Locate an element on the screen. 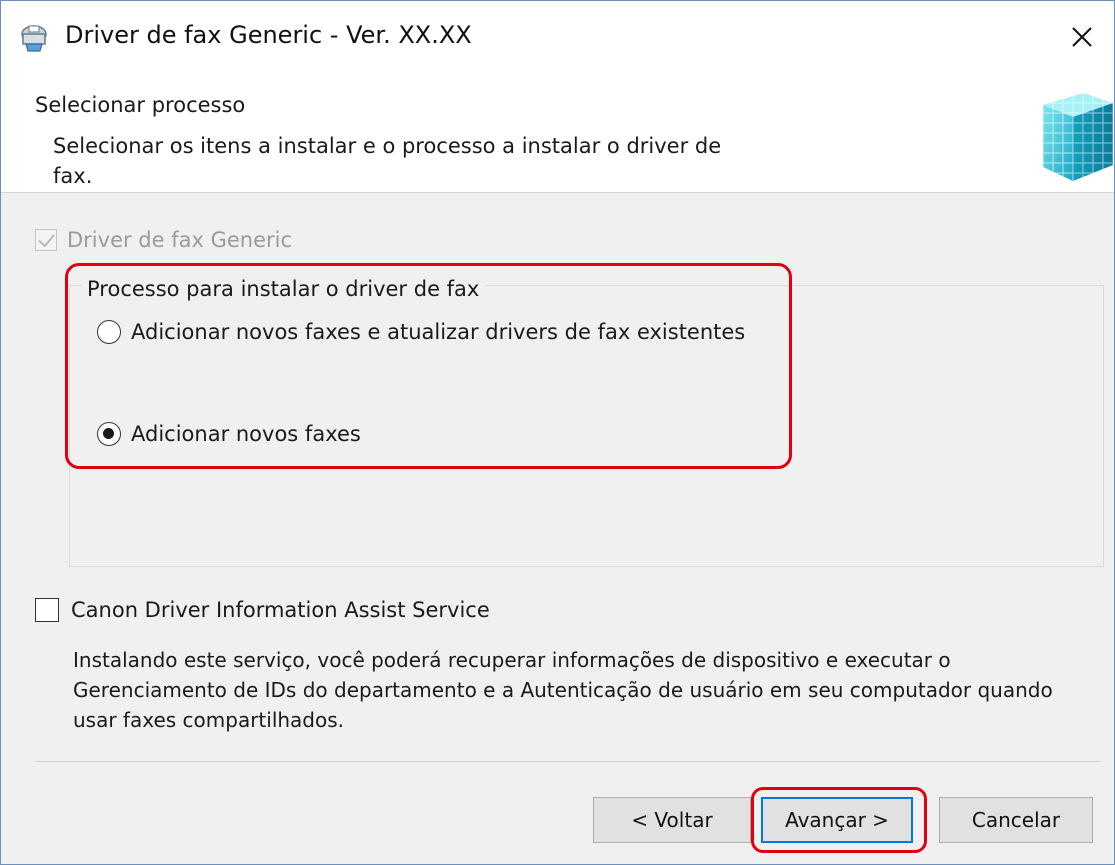  radio-add-and-update is located at coordinates (109, 332).